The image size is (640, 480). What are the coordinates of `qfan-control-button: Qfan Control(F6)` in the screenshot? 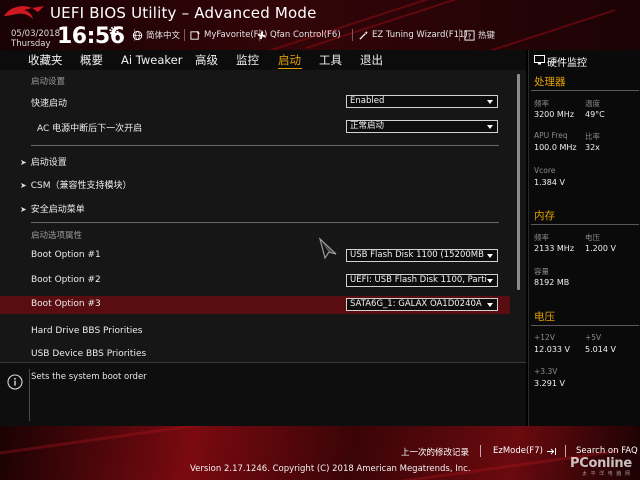 It's located at (298, 35).